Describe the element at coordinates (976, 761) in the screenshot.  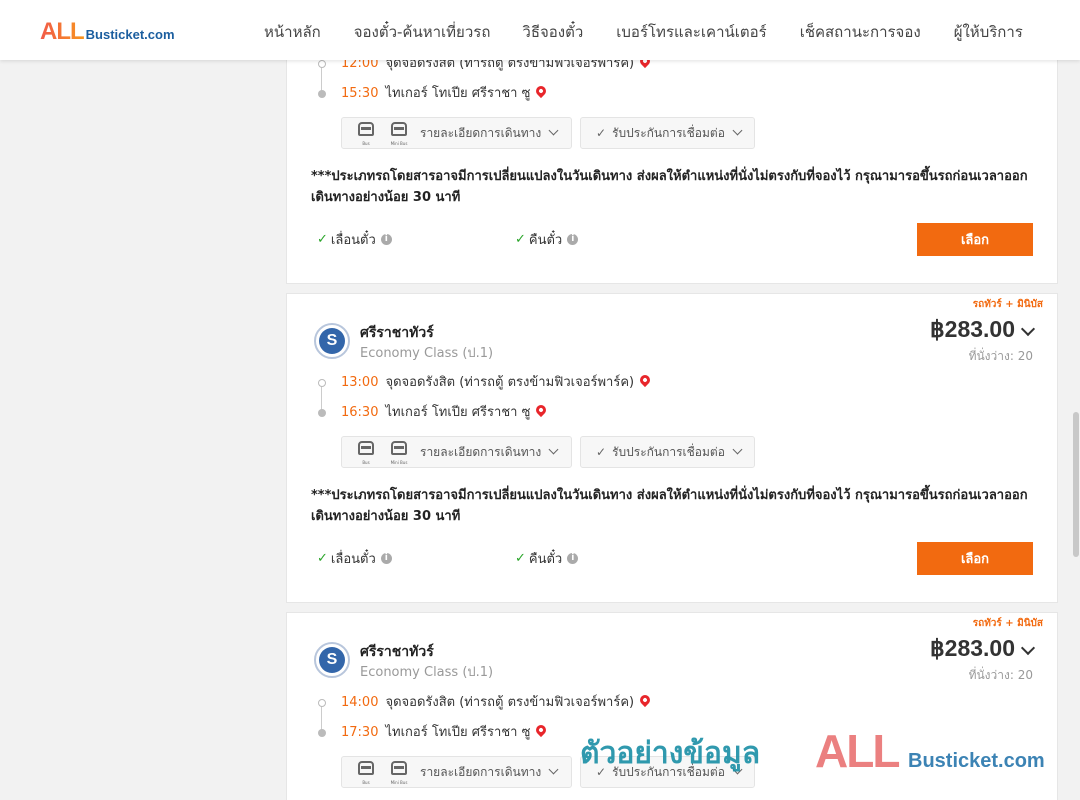
I see `watermark-logo-busticket: Busticket.com` at that location.